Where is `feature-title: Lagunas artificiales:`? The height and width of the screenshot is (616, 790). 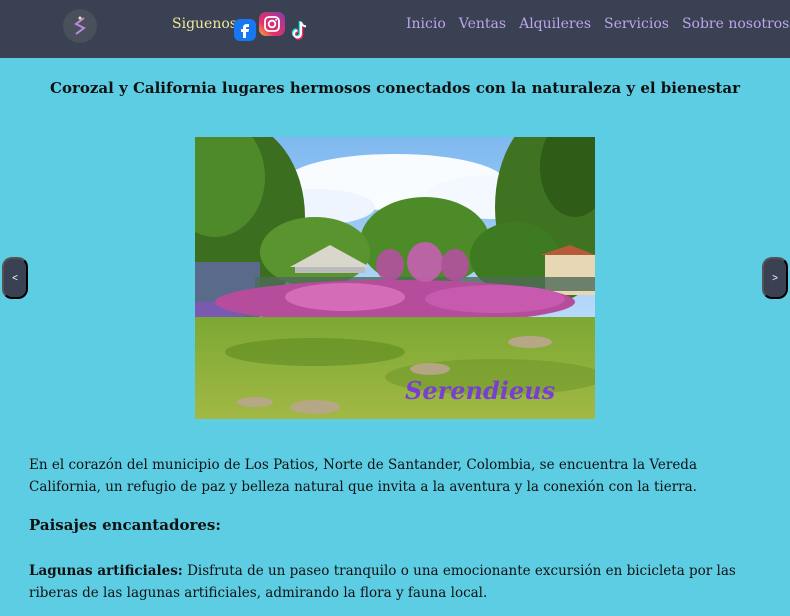 feature-title: Lagunas artificiales: is located at coordinates (106, 571).